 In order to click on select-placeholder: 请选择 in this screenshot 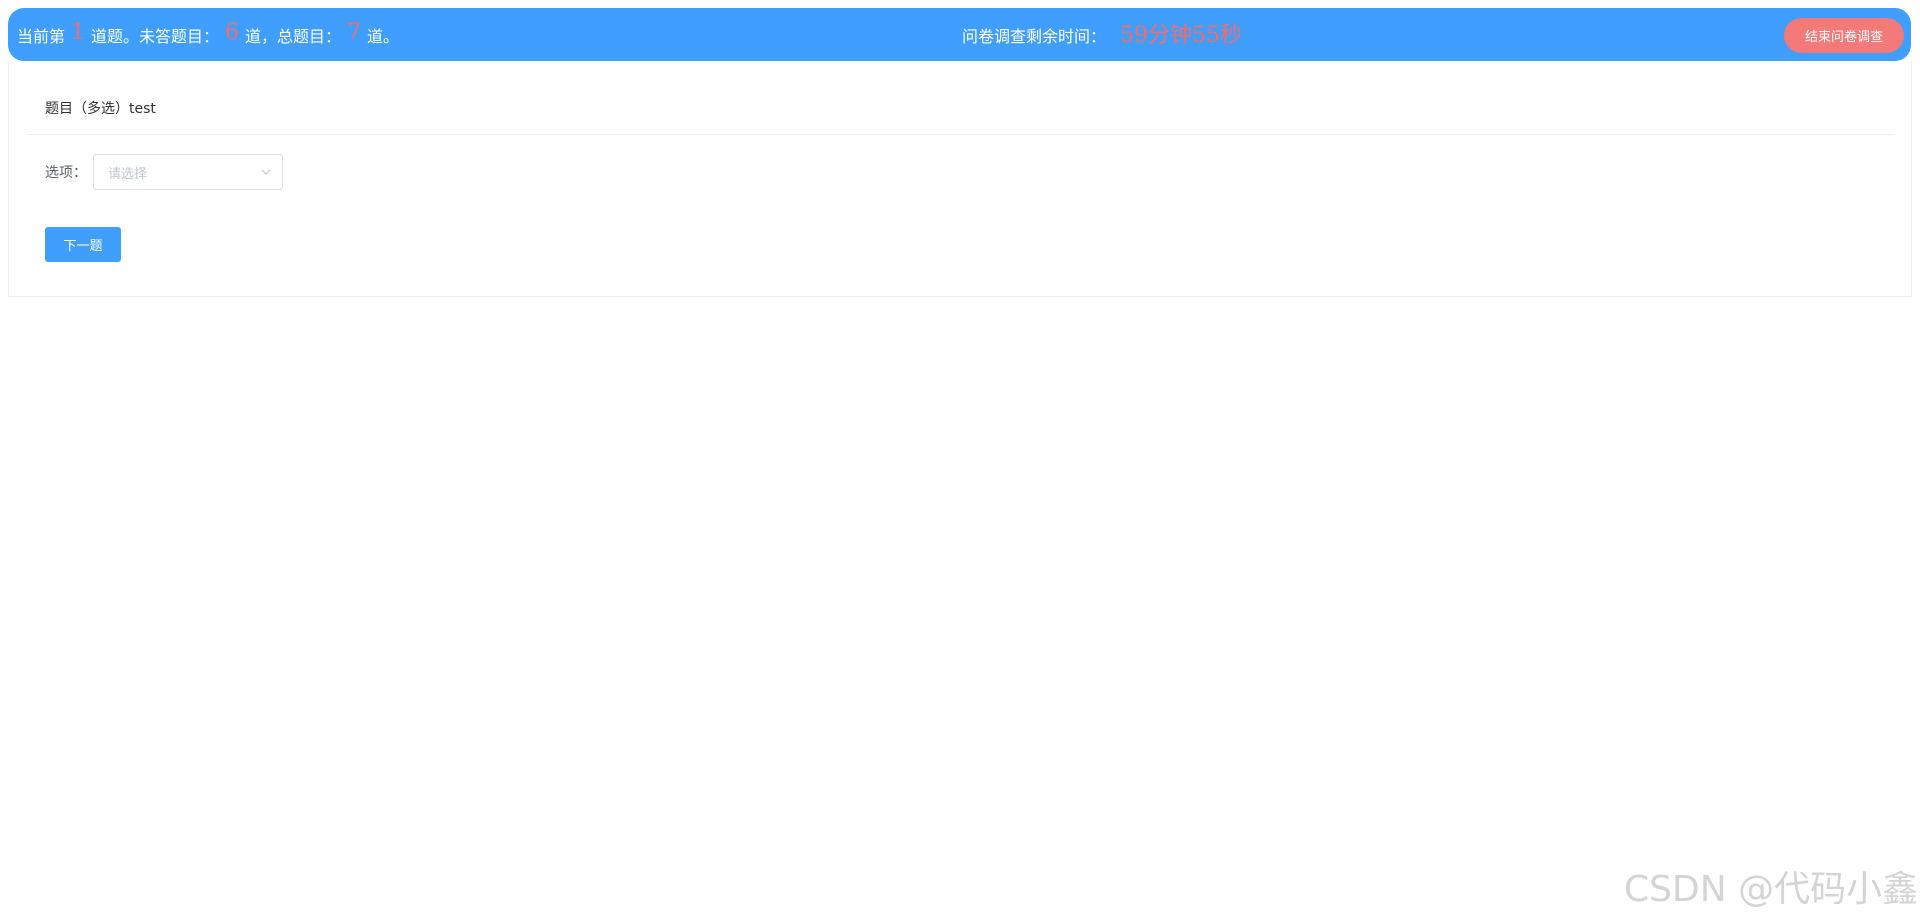, I will do `click(128, 174)`.